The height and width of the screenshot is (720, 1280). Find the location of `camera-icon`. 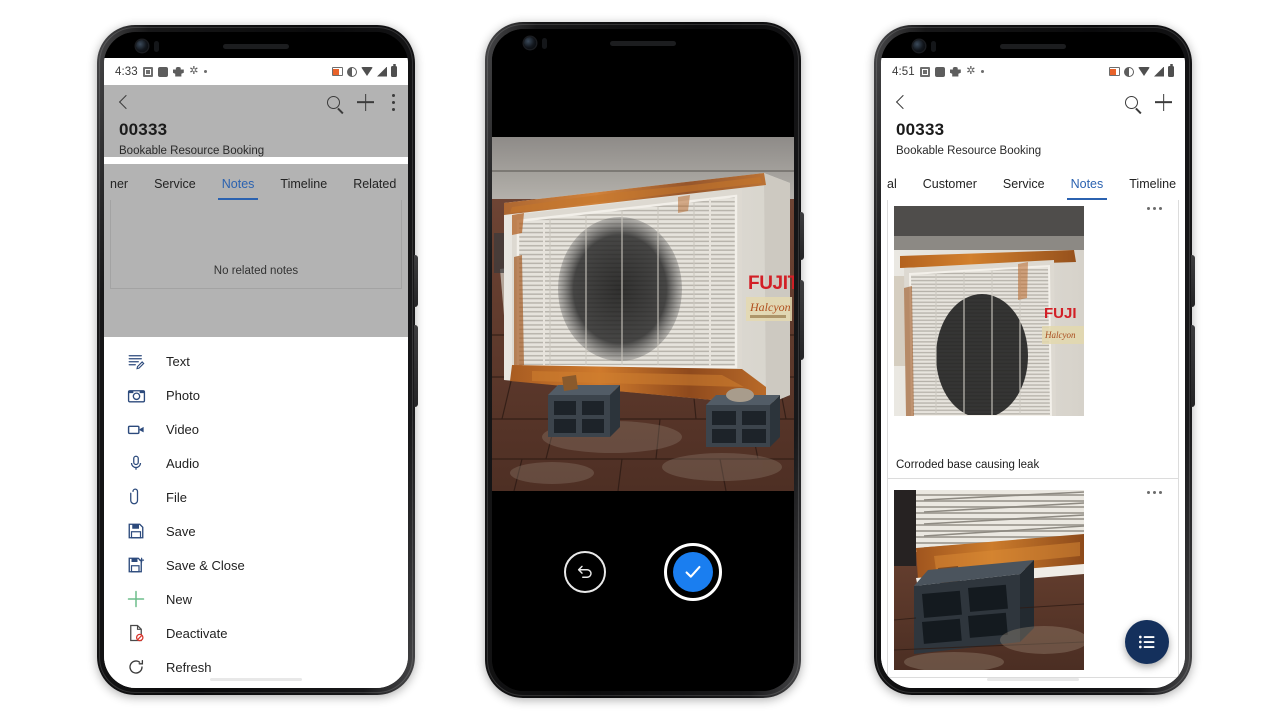

camera-icon is located at coordinates (136, 395).